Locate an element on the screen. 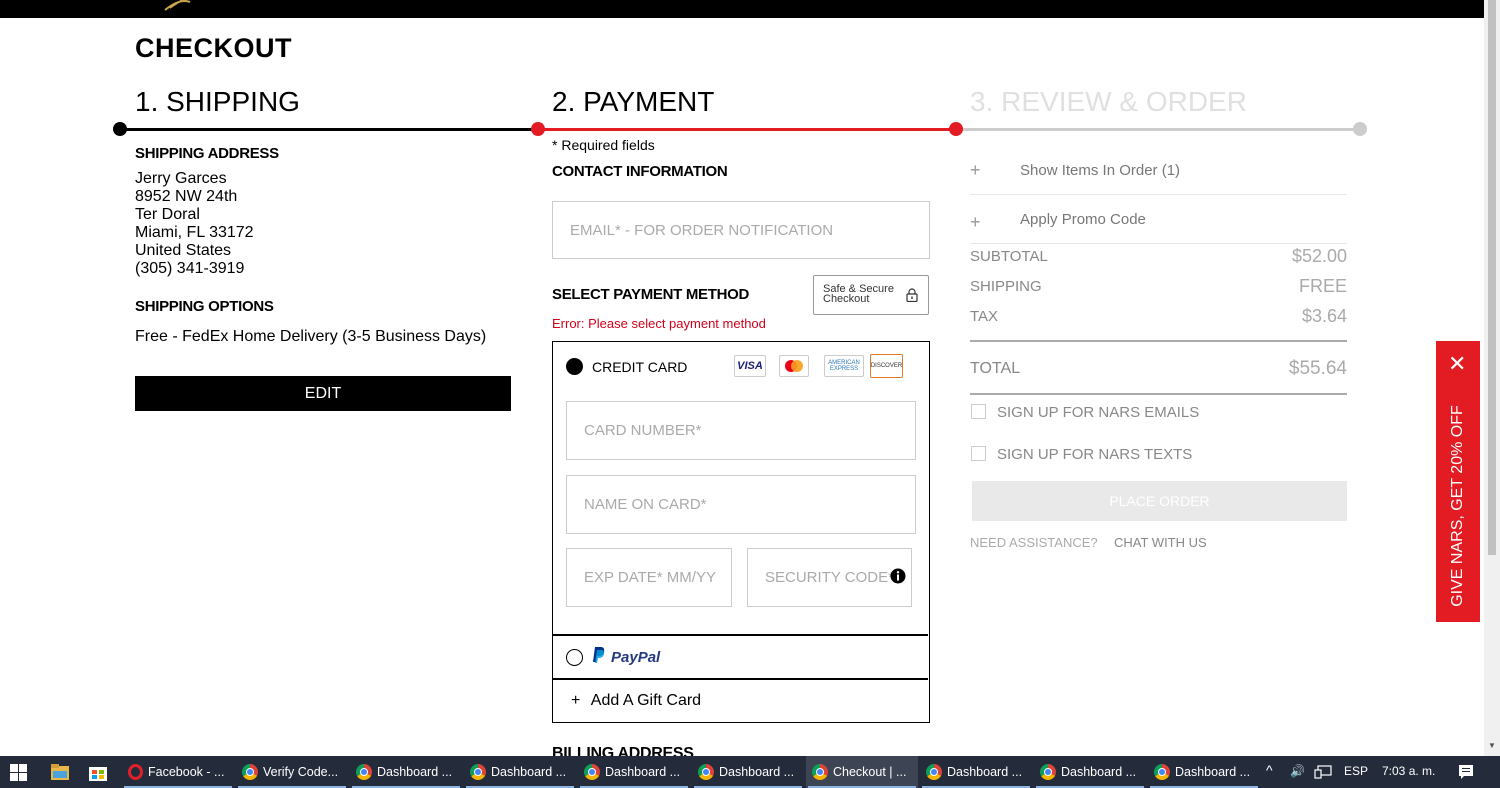 The width and height of the screenshot is (1500, 788). progress-segment-payment is located at coordinates (747, 129).